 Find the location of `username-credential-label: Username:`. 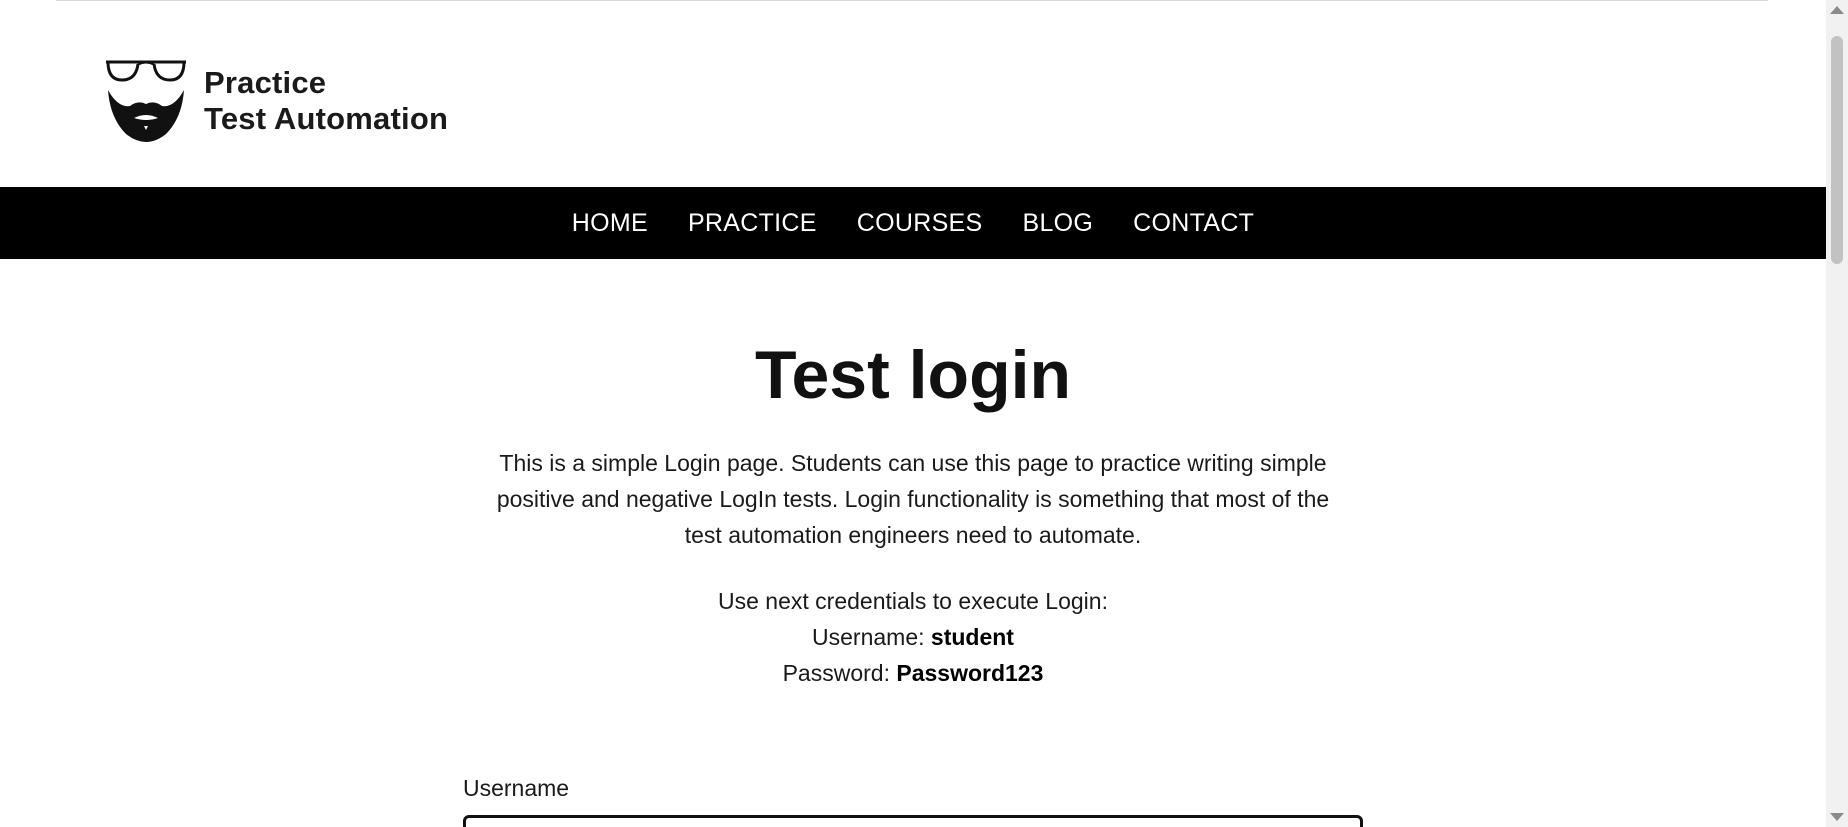

username-credential-label: Username: is located at coordinates (868, 637).